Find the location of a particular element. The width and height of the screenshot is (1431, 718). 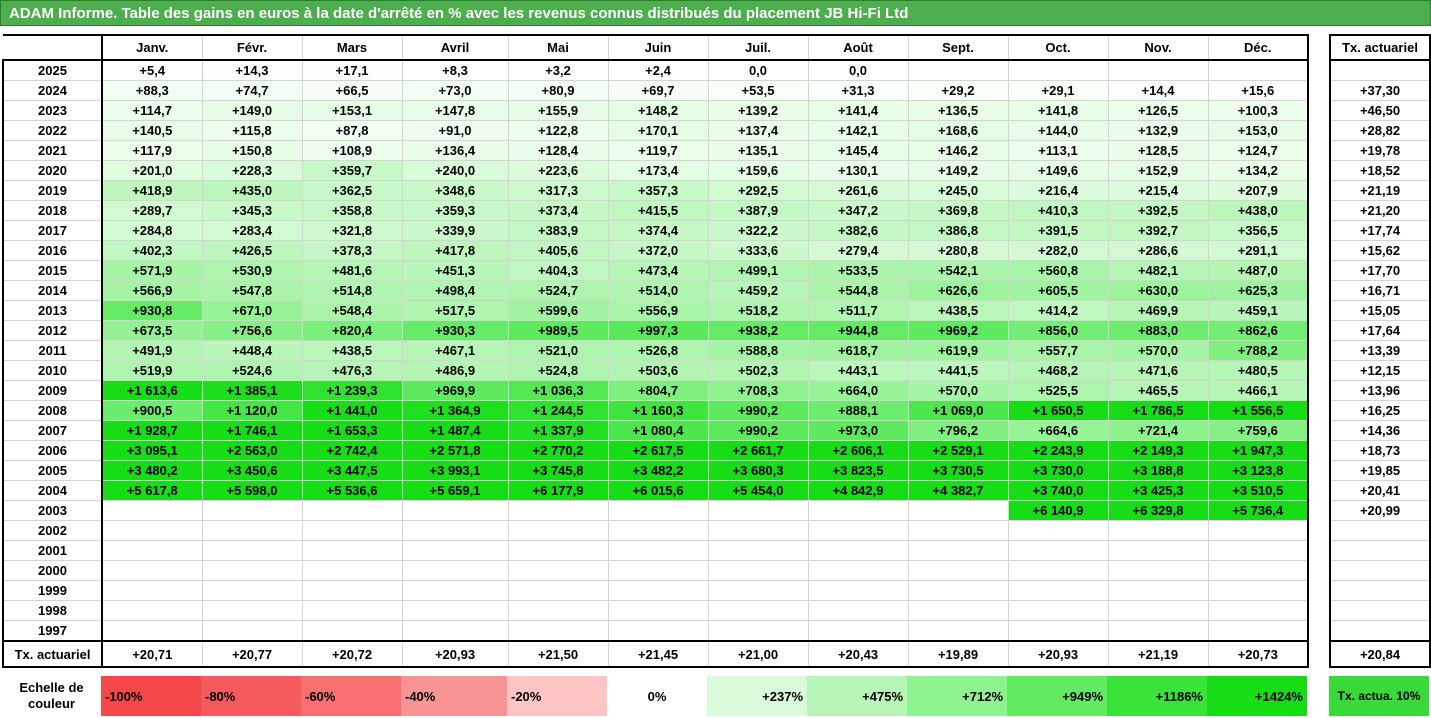

gain-cell: +137,4 is located at coordinates (758, 130).